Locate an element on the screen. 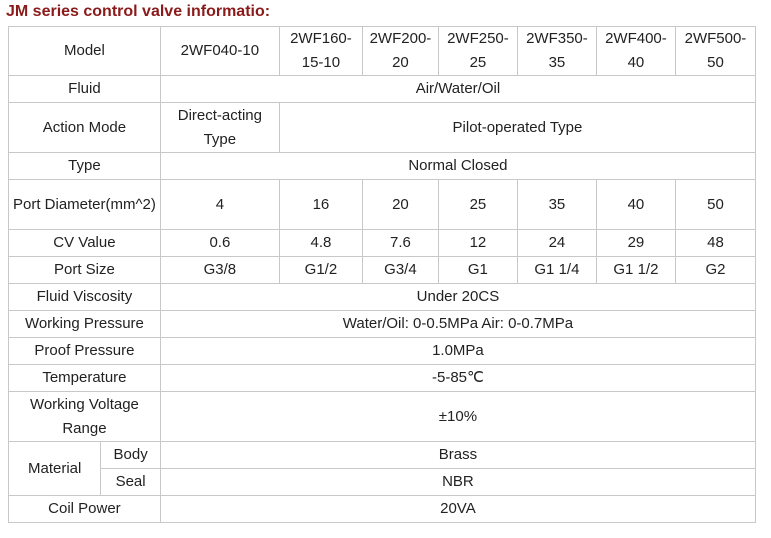  action-direct-value: Direct-acting Type is located at coordinates (219, 127).